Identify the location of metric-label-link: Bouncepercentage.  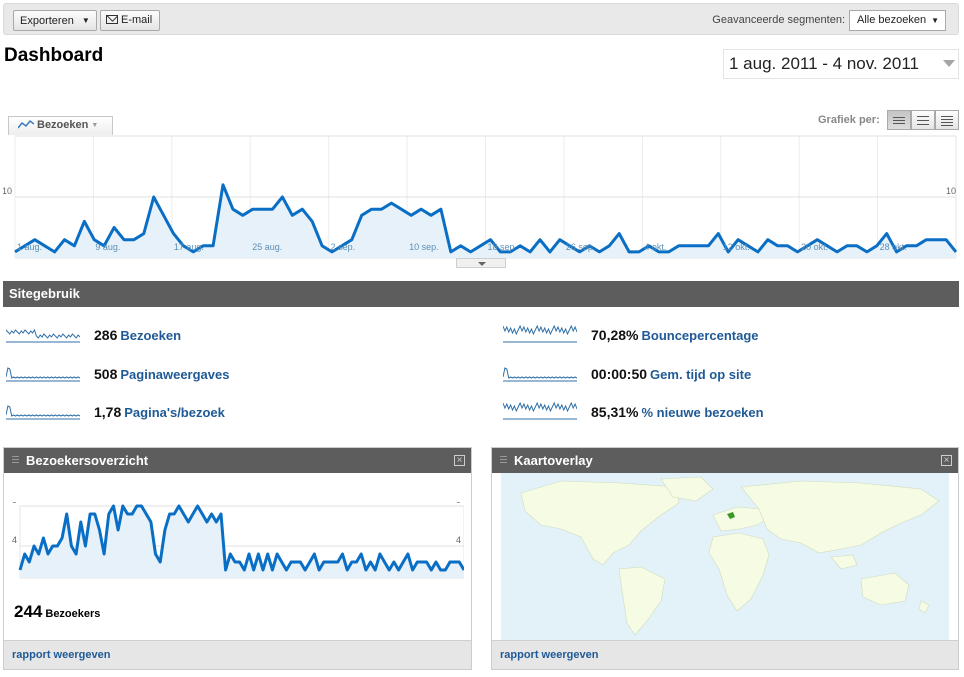
(699, 335).